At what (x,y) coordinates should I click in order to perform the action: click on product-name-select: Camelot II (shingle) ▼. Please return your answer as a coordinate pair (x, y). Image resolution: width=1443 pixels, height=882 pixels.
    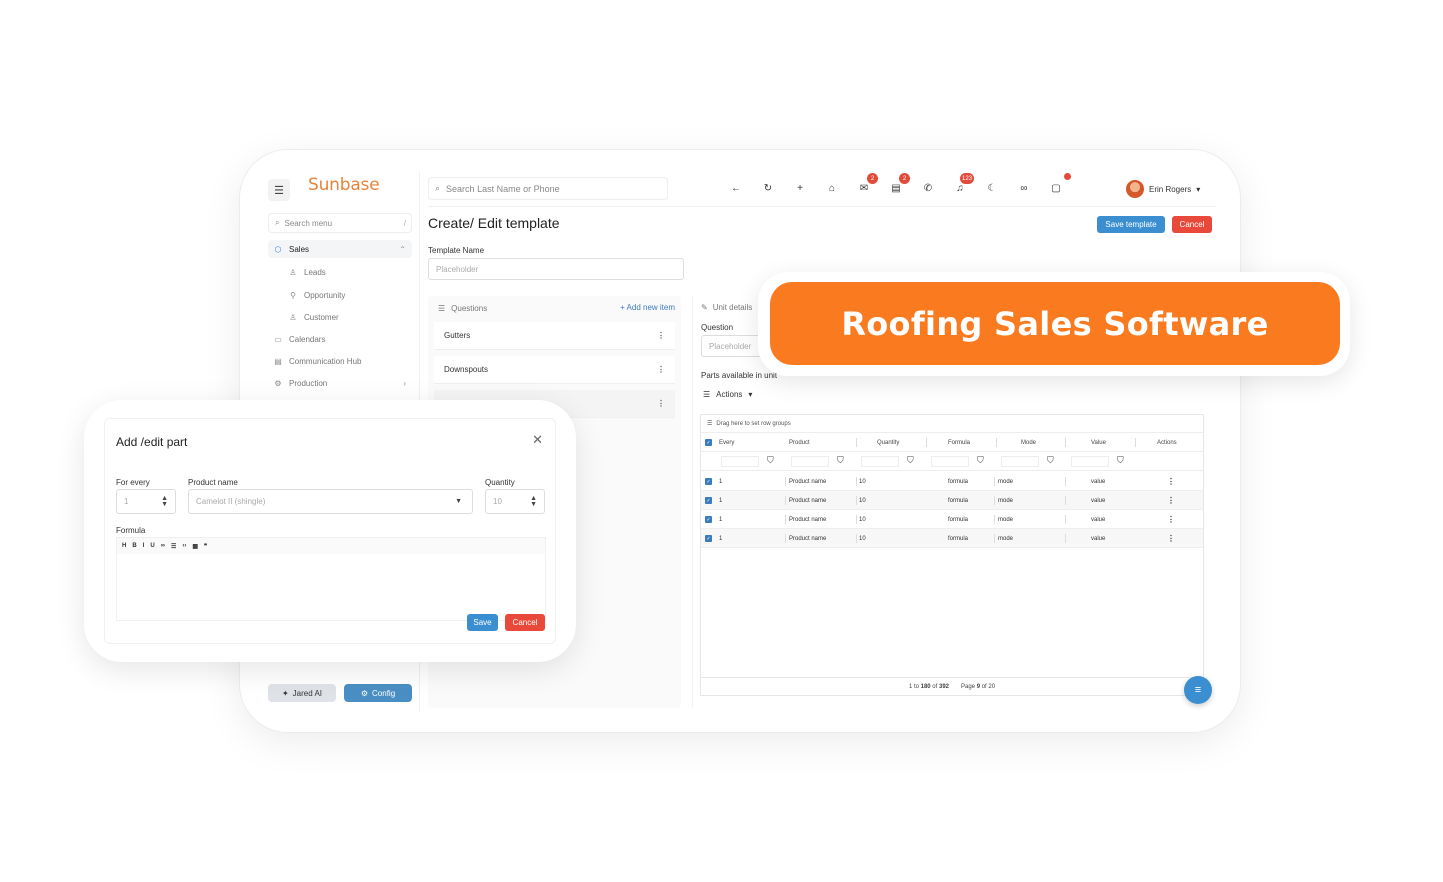
    Looking at the image, I should click on (330, 501).